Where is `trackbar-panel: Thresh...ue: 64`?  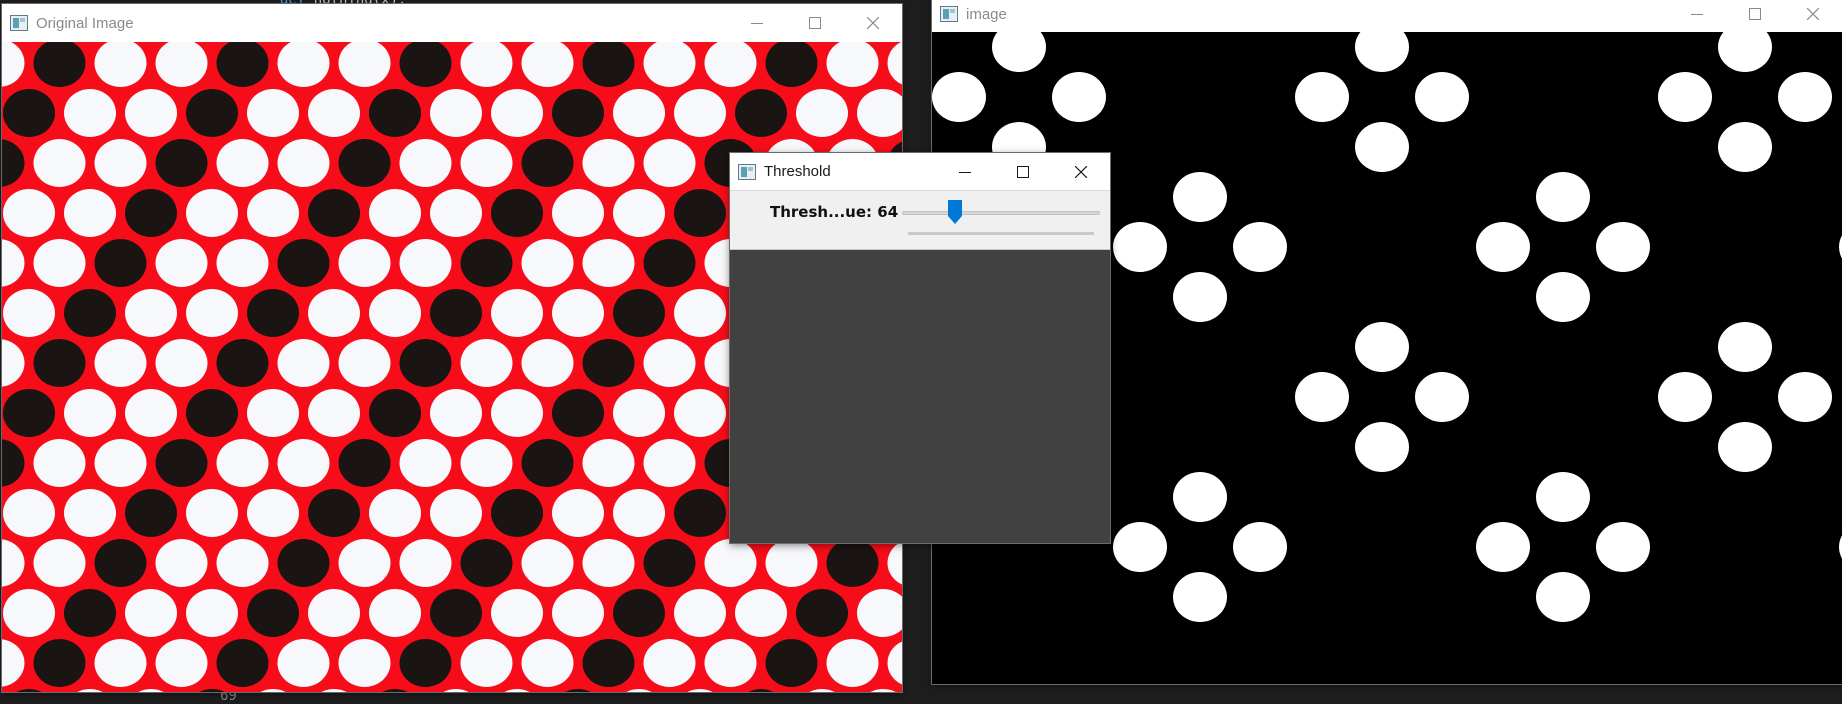 trackbar-panel: Thresh...ue: 64 is located at coordinates (920, 220).